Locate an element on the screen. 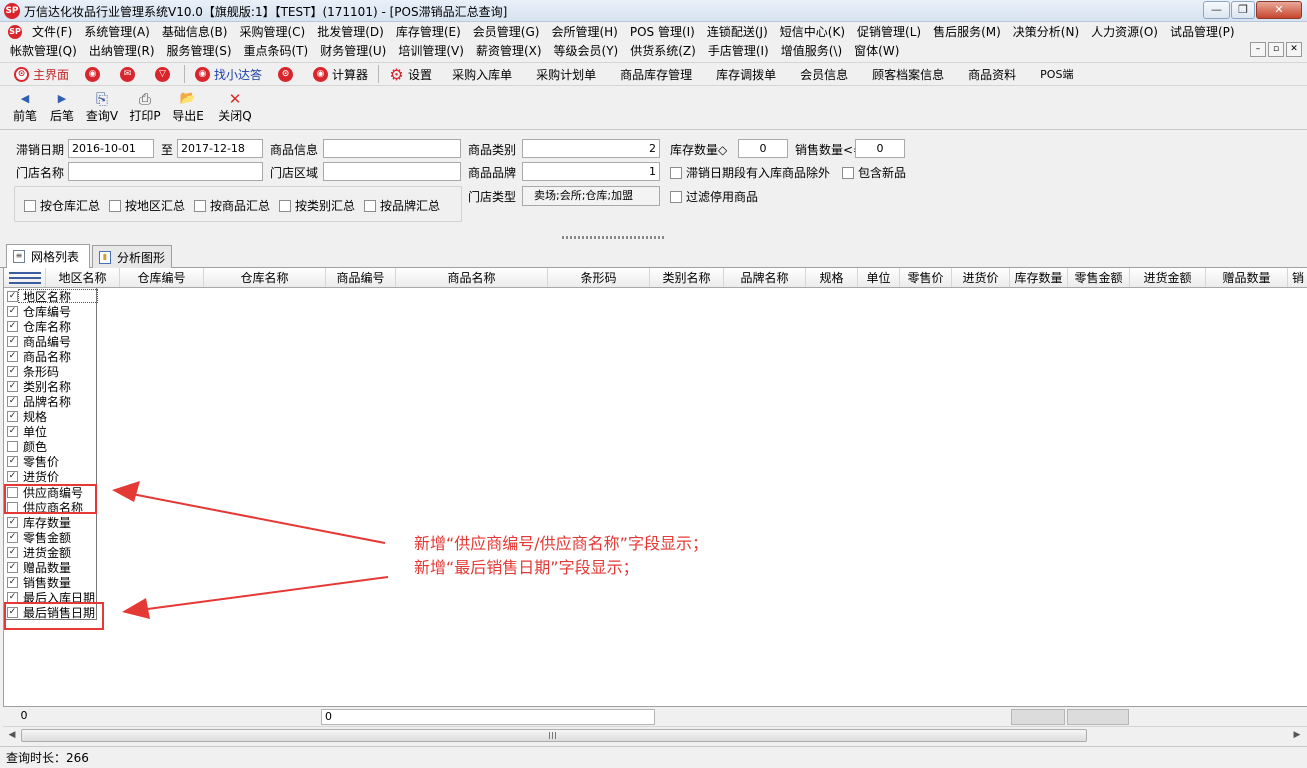 The image size is (1307, 768). annotation-arrows is located at coordinates (250, 550).